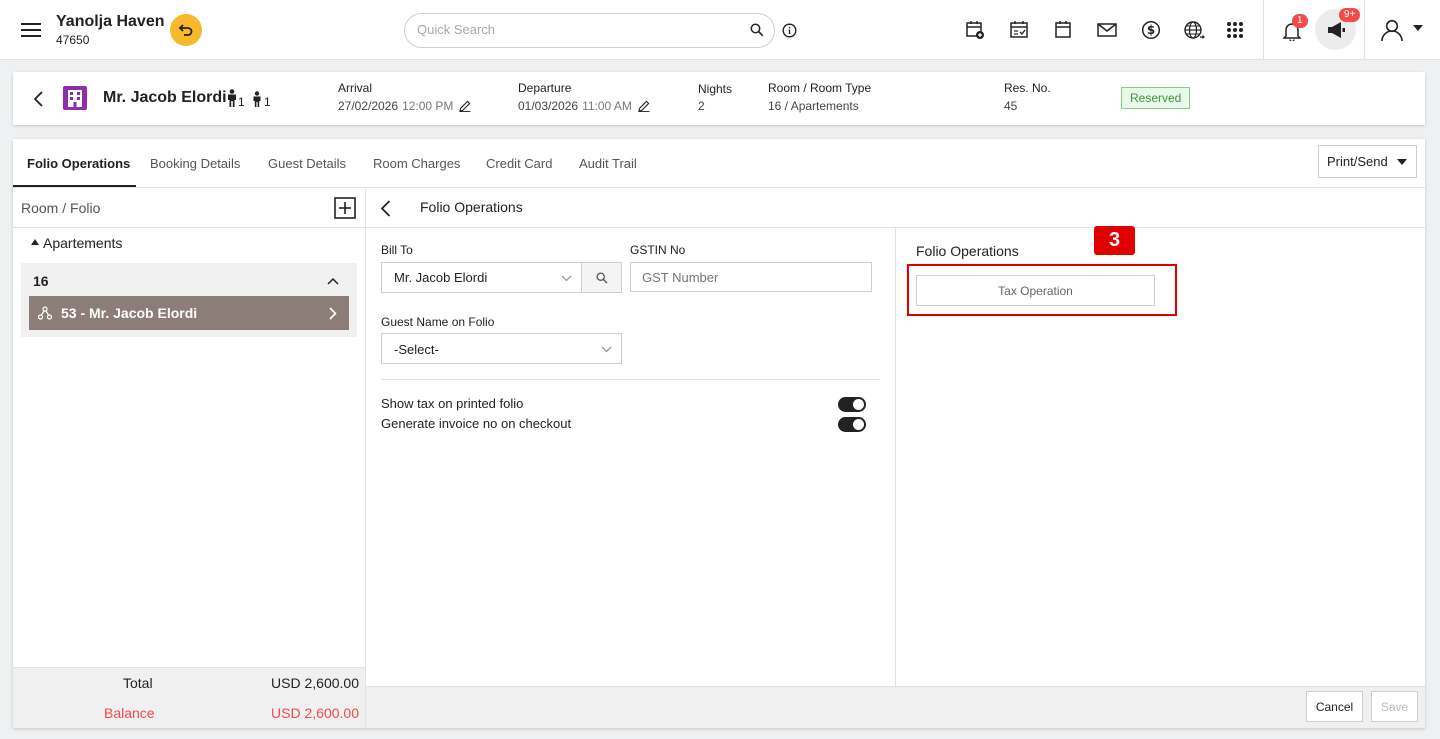 This screenshot has height=739, width=1440. I want to click on print-send-button: Print/Send, so click(1367, 161).